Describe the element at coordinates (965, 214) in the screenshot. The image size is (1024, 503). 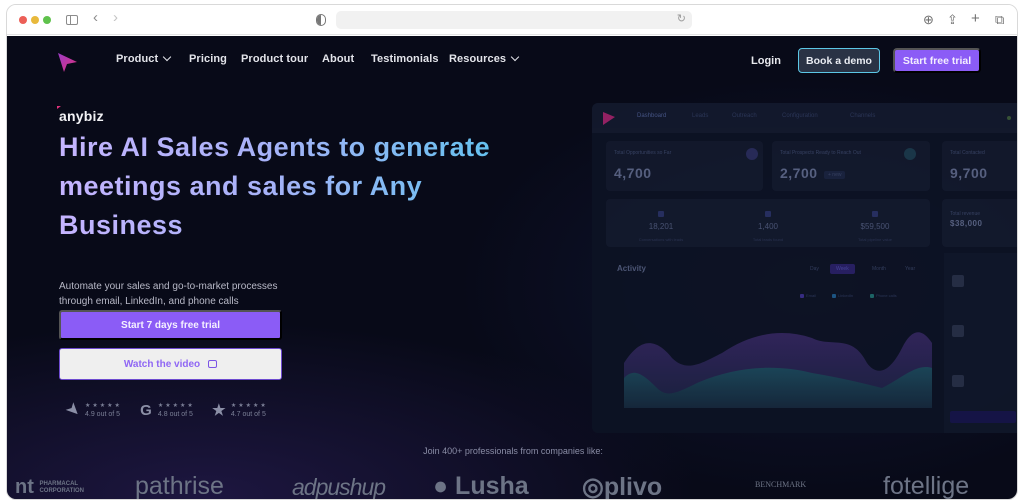
I see `stat-label: Total revenue` at that location.